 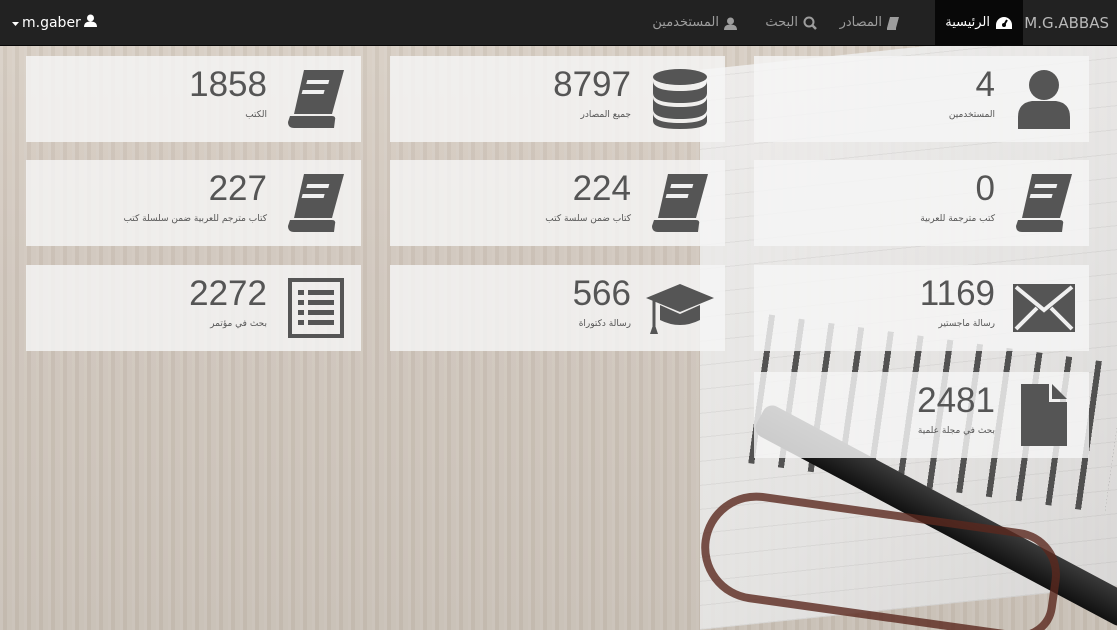 I want to click on caret-down-icon, so click(x=15, y=23).